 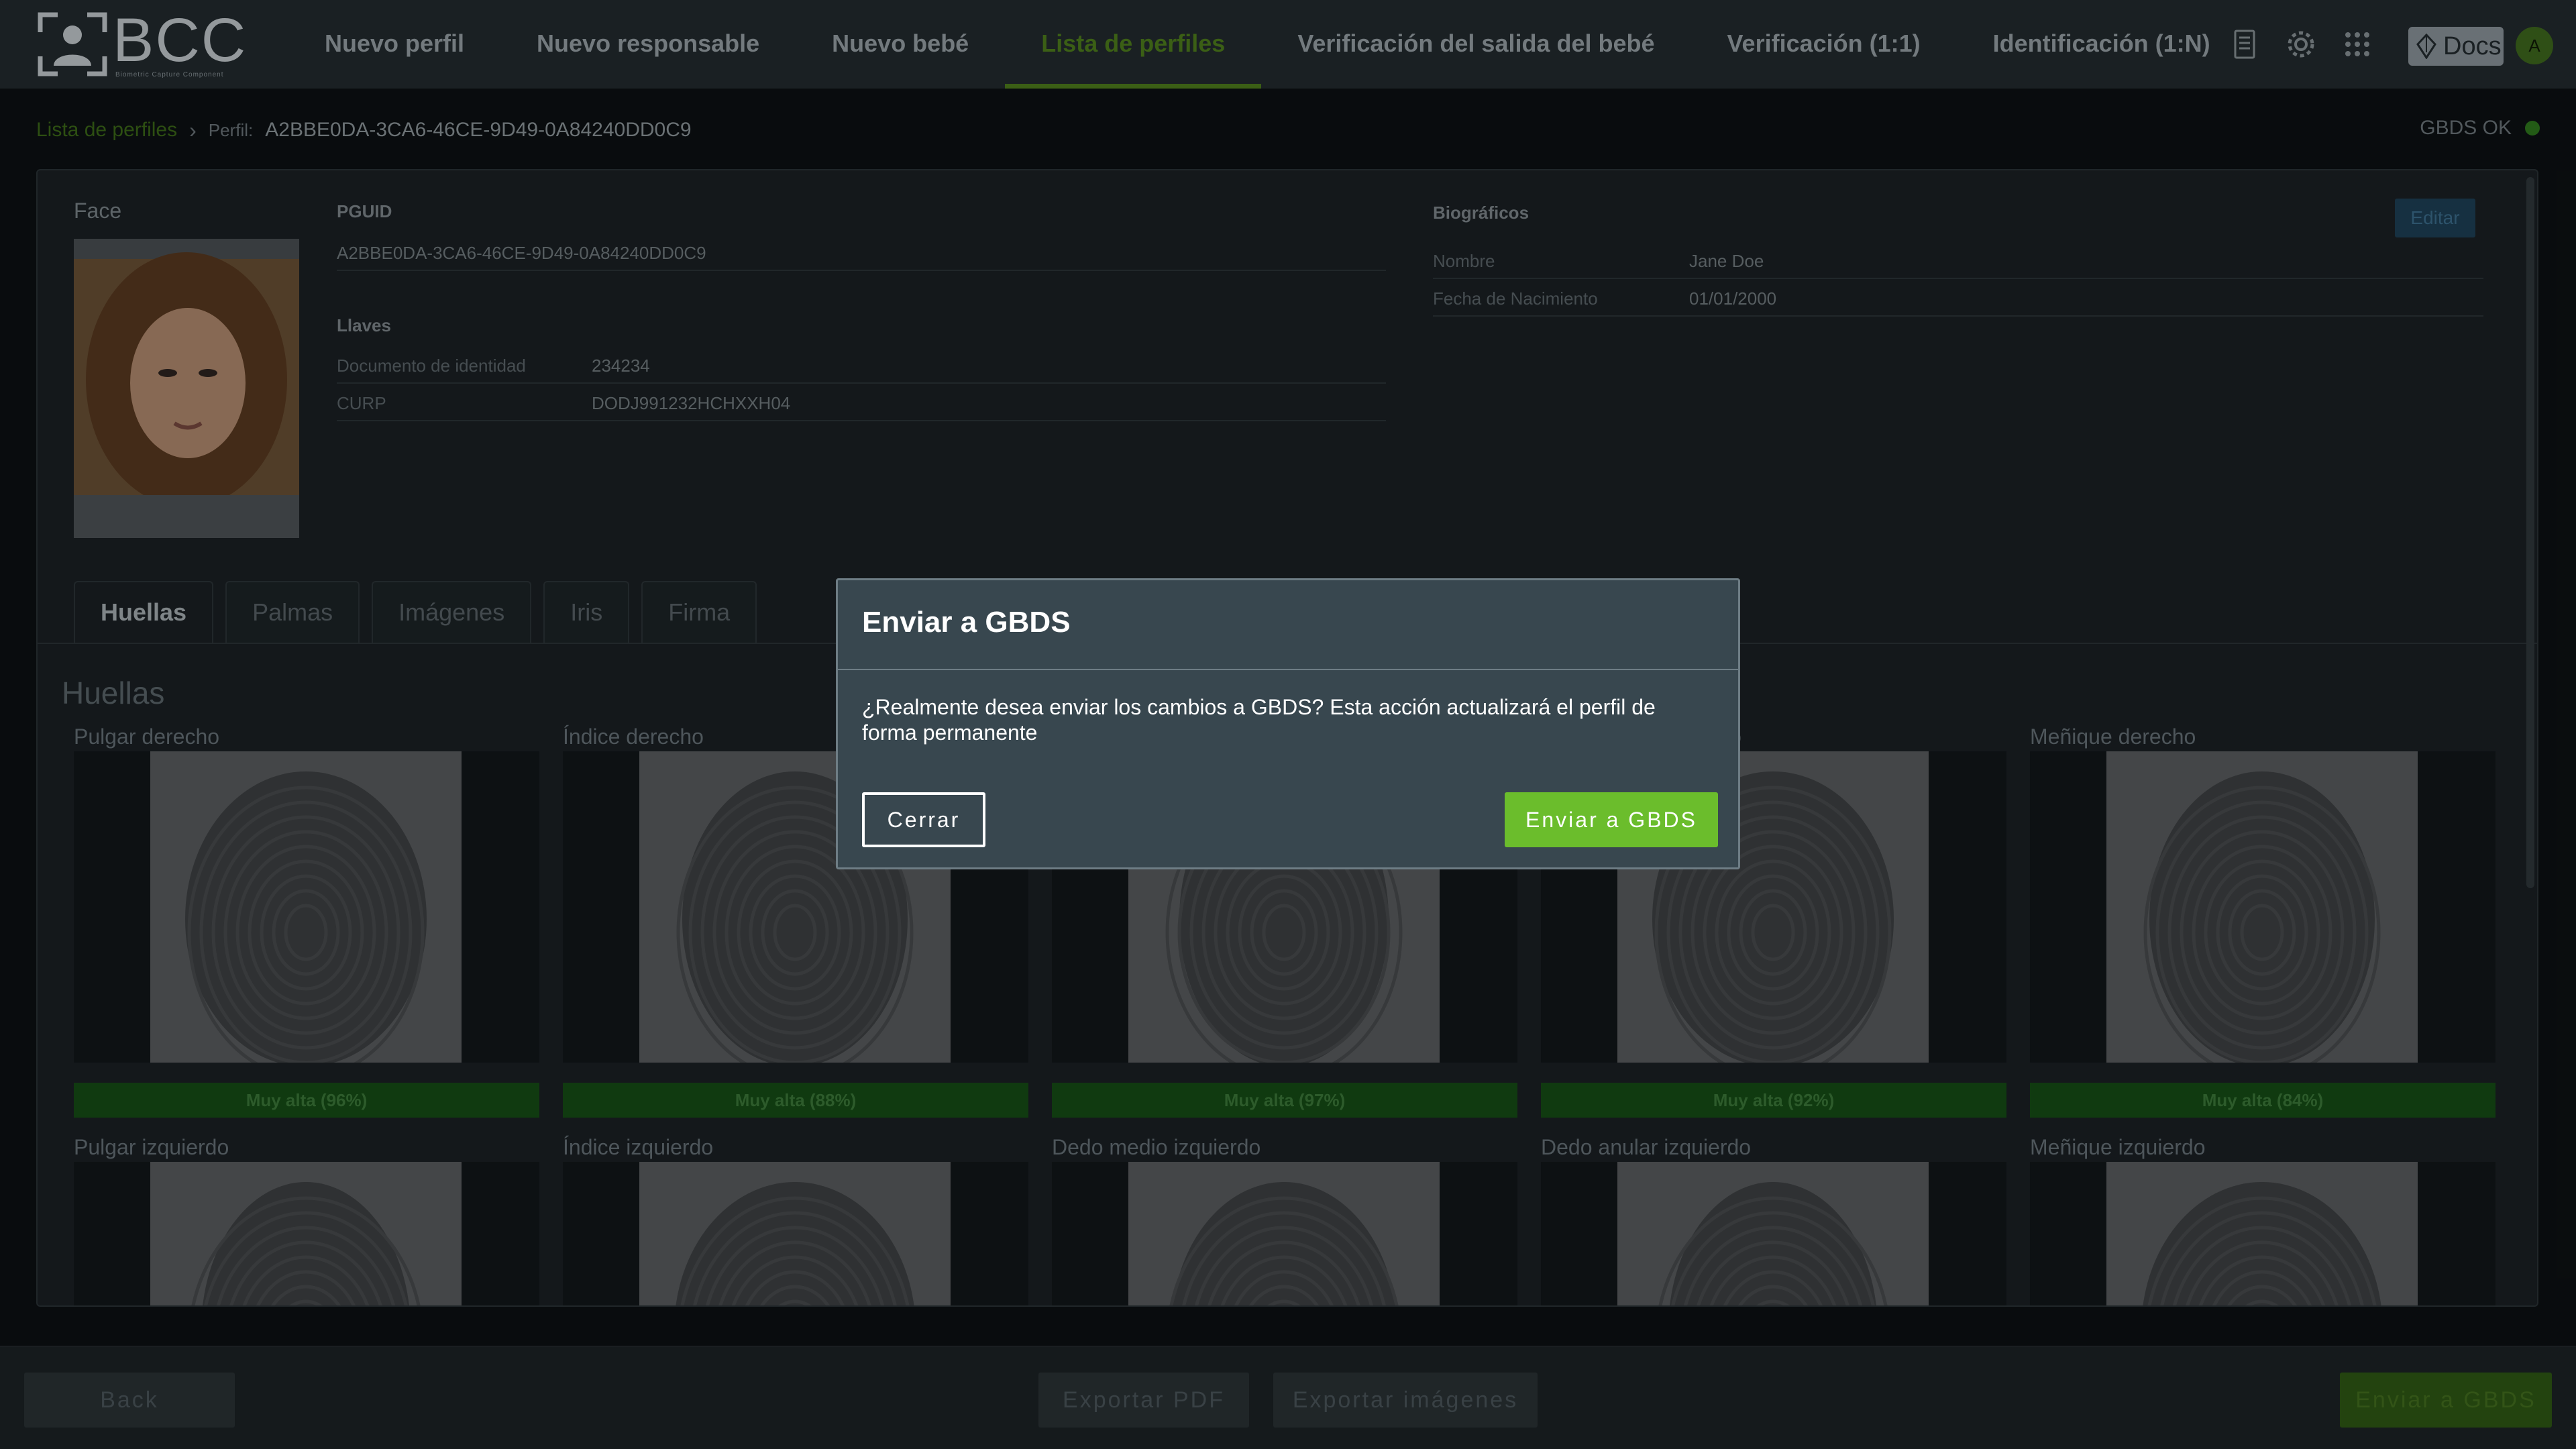 What do you see at coordinates (966, 622) in the screenshot?
I see `dialog-title: Enviar a GBDS` at bounding box center [966, 622].